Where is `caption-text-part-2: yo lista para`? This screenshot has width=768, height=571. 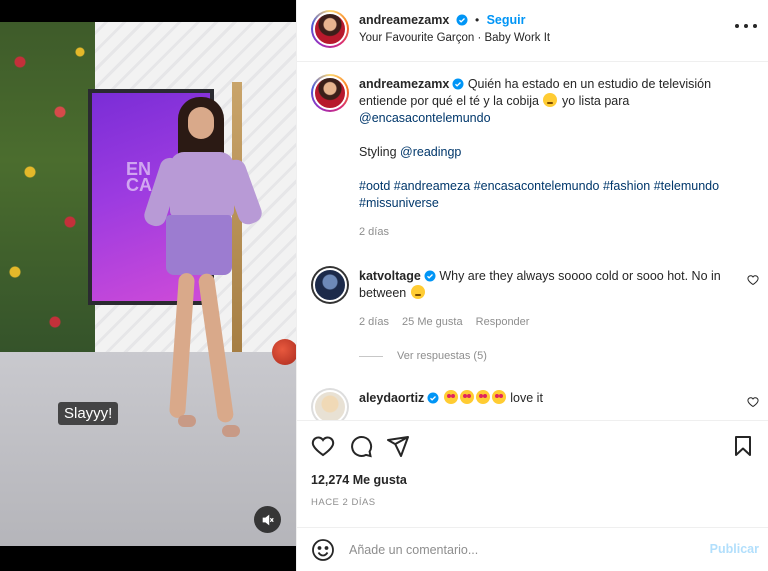 caption-text-part-2: yo lista para is located at coordinates (595, 101).